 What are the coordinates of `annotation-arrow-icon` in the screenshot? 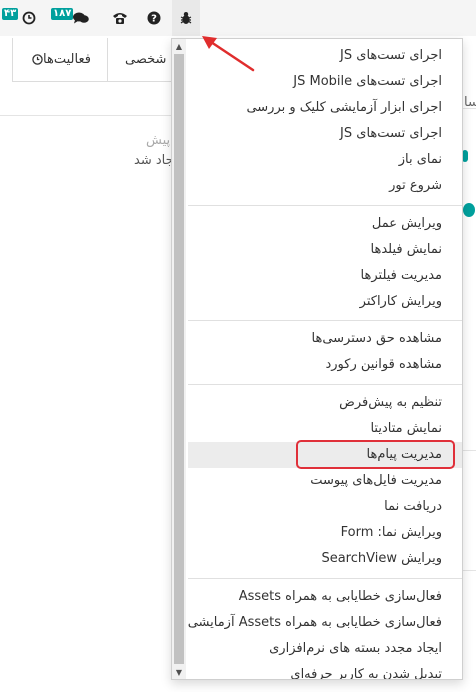 It's located at (228, 54).